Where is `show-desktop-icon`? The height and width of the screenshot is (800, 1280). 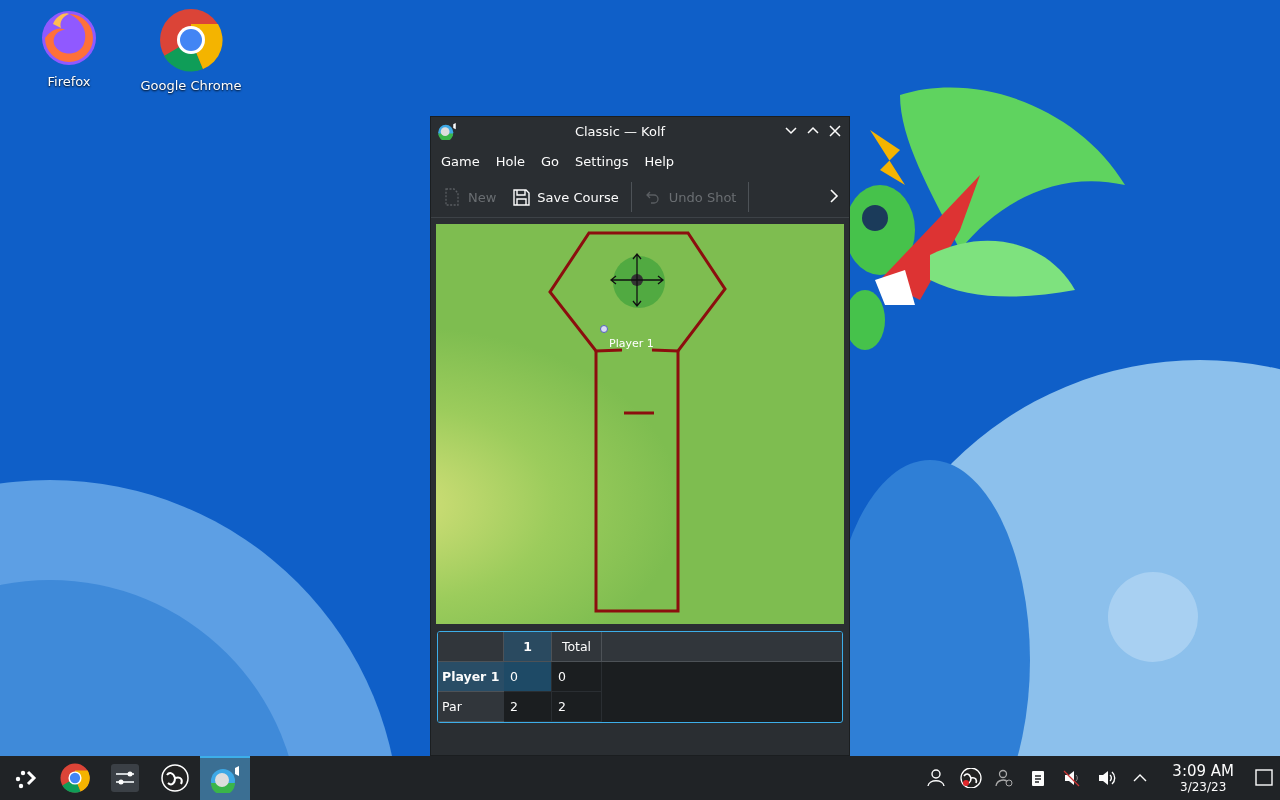 show-desktop-icon is located at coordinates (1264, 778).